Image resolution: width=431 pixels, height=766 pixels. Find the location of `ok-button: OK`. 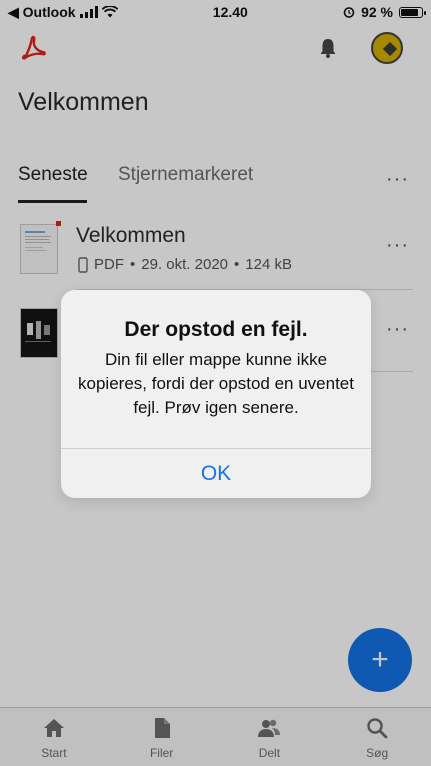

ok-button: OK is located at coordinates (216, 473).